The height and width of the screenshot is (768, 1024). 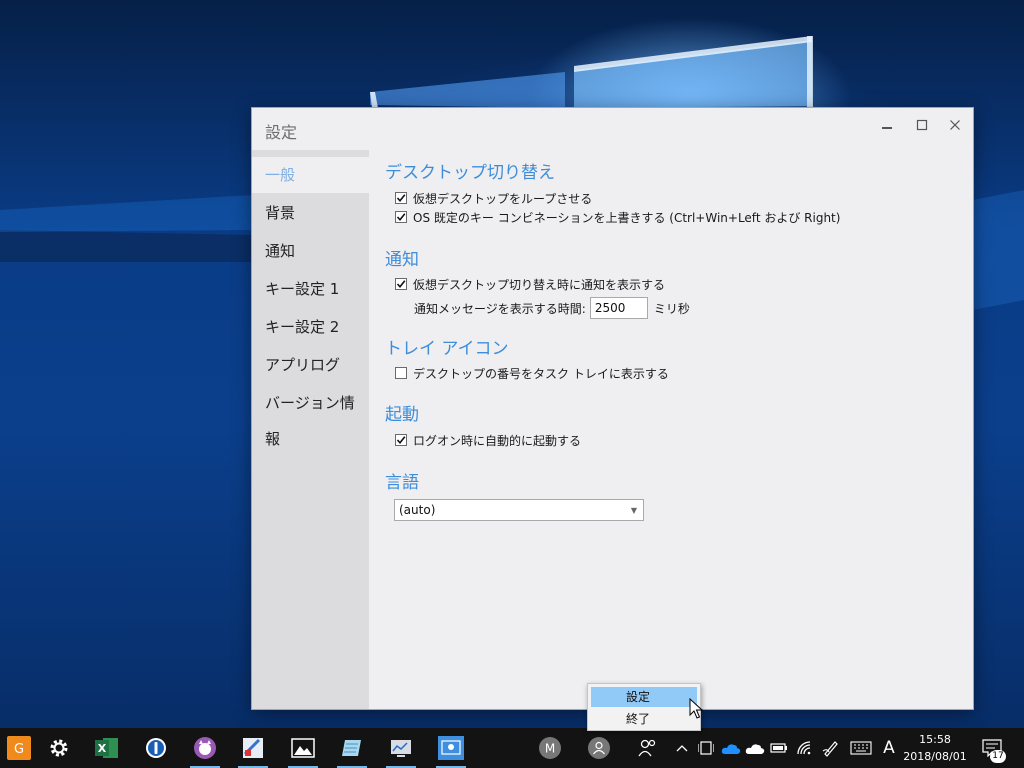 I want to click on sylphy-icon, so click(x=451, y=748).